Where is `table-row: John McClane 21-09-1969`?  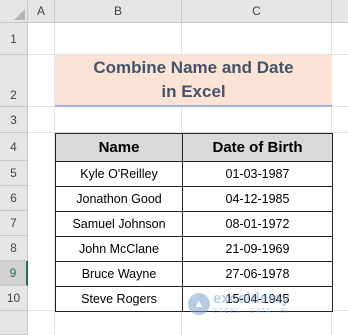 table-row: John McClane 21-09-1969 is located at coordinates (194, 249).